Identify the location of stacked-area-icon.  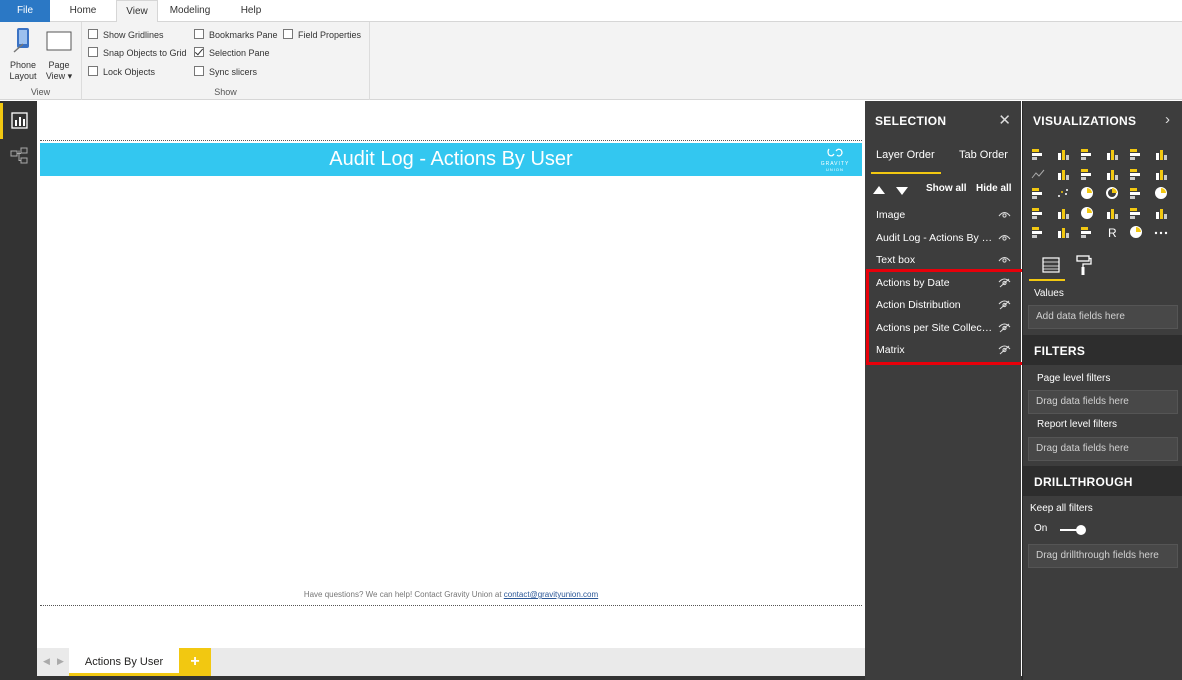
(1087, 174).